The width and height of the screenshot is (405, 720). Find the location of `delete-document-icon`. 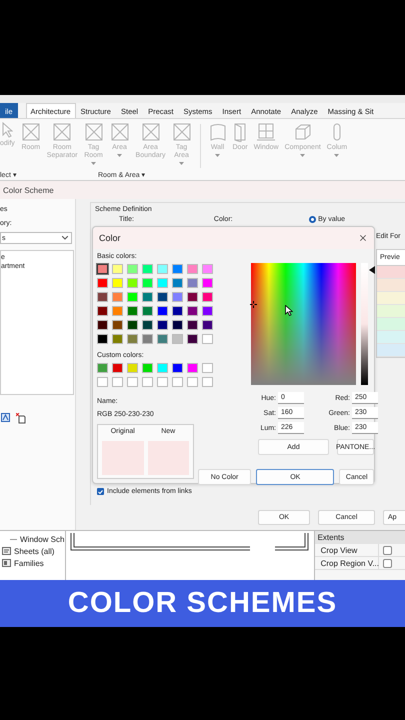

delete-document-icon is located at coordinates (21, 418).